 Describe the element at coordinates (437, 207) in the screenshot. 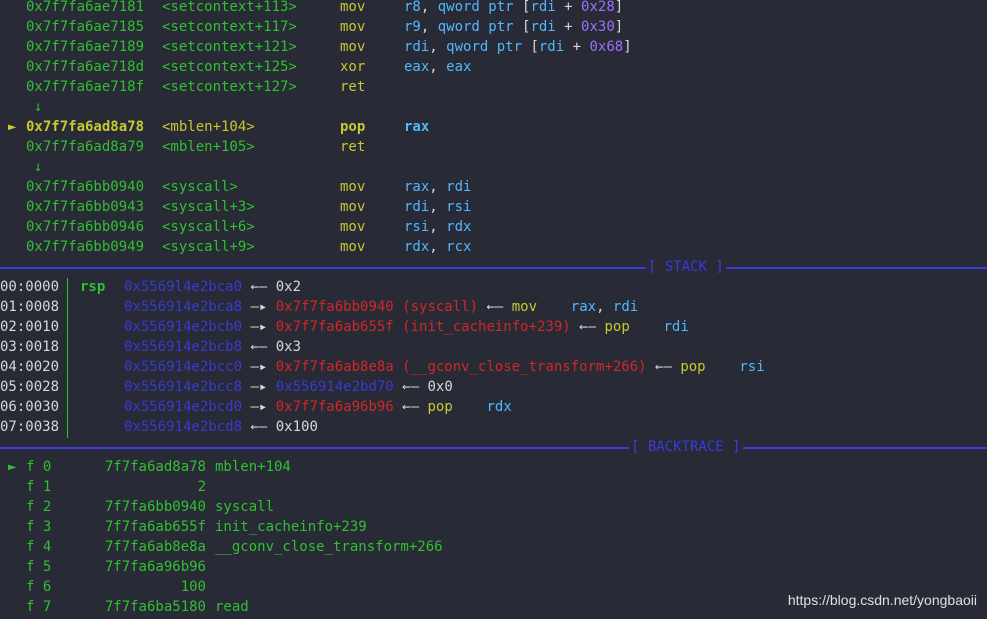

I see `instruction-operands: rdi, rsi` at that location.